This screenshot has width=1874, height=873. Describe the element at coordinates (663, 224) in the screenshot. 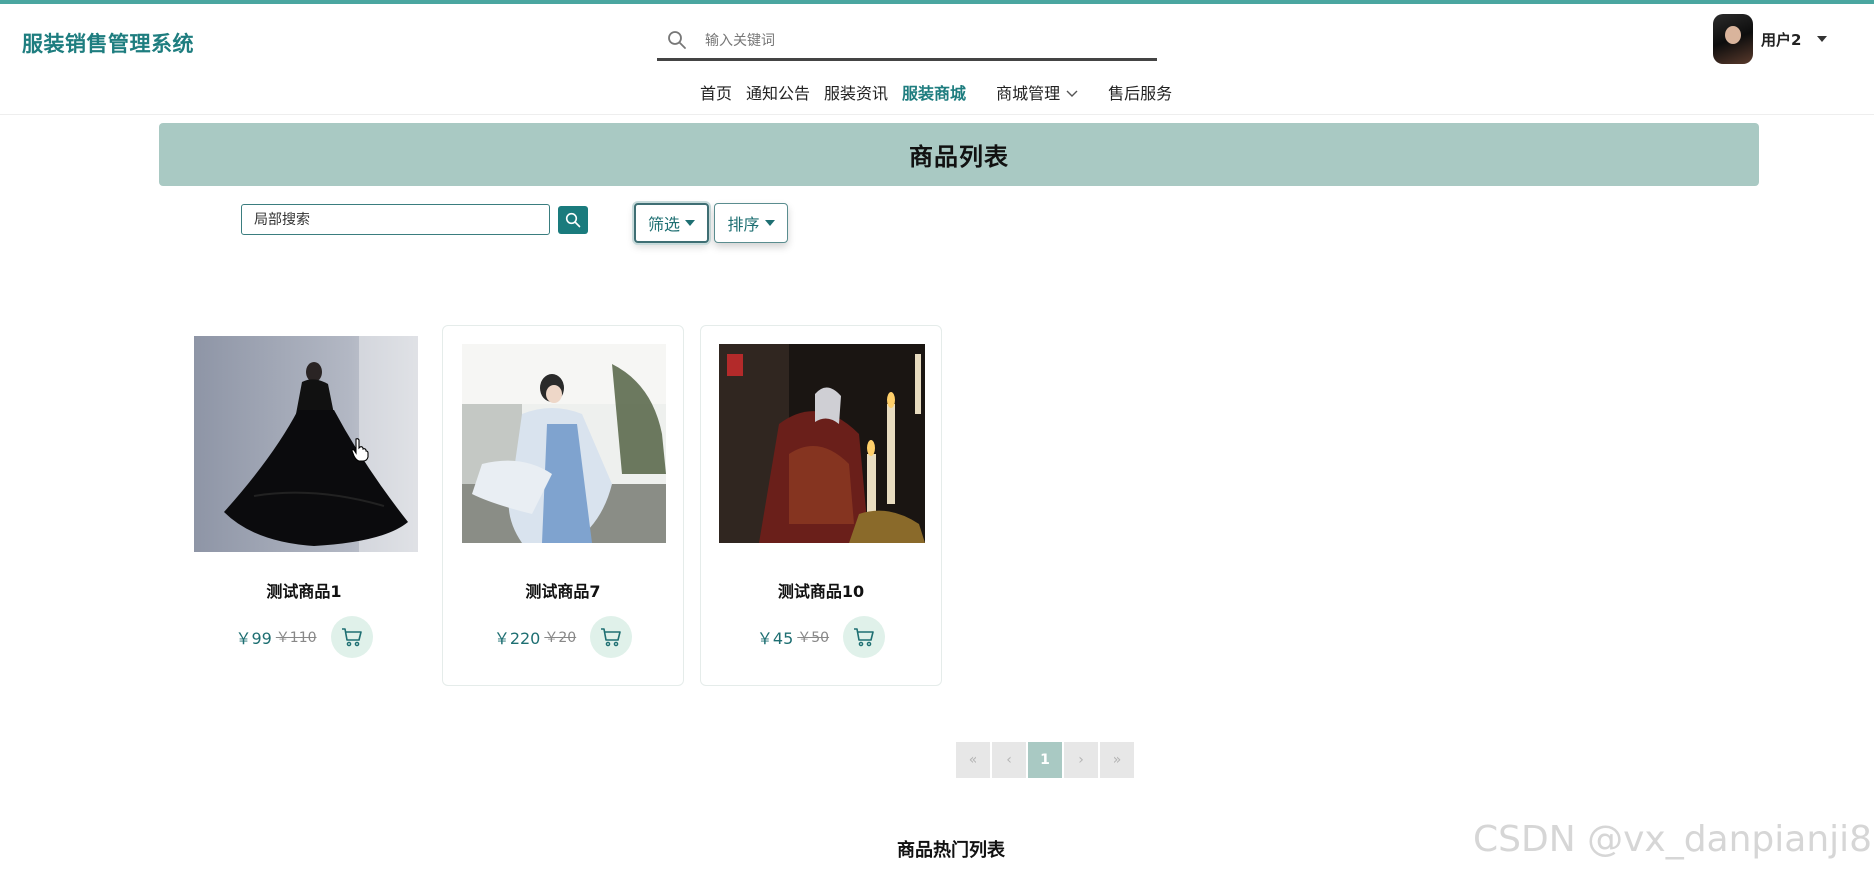

I see `filter-label: 筛选` at that location.